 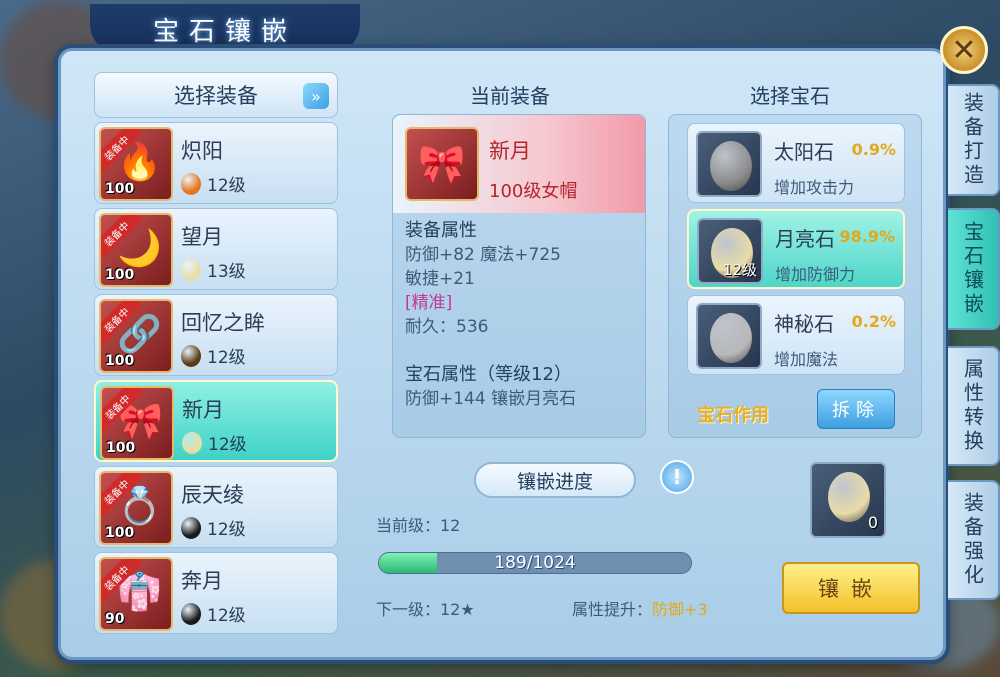 What do you see at coordinates (442, 164) in the screenshot?
I see `current-equipment-icon: 🎀` at bounding box center [442, 164].